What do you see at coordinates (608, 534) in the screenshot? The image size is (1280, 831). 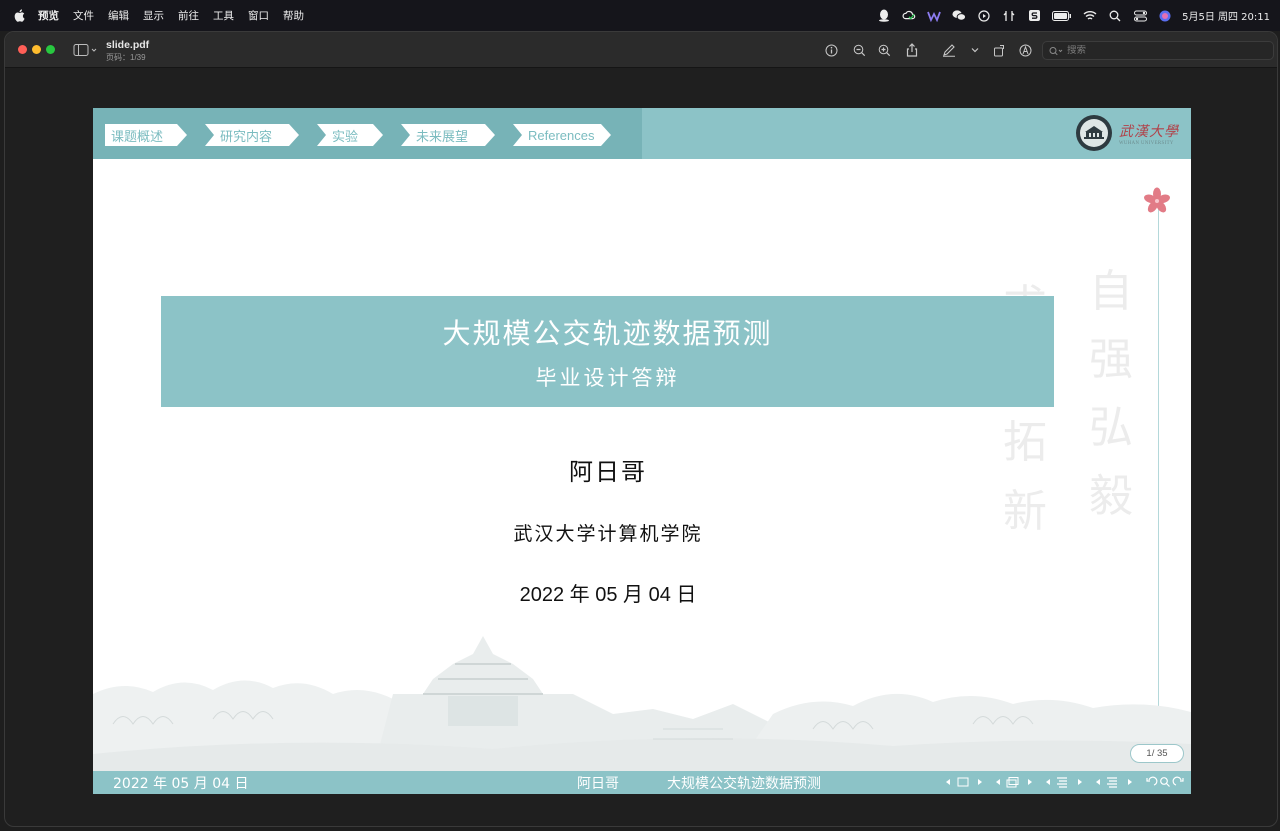 I see `slide-institute: 武汉大学计算机学院` at bounding box center [608, 534].